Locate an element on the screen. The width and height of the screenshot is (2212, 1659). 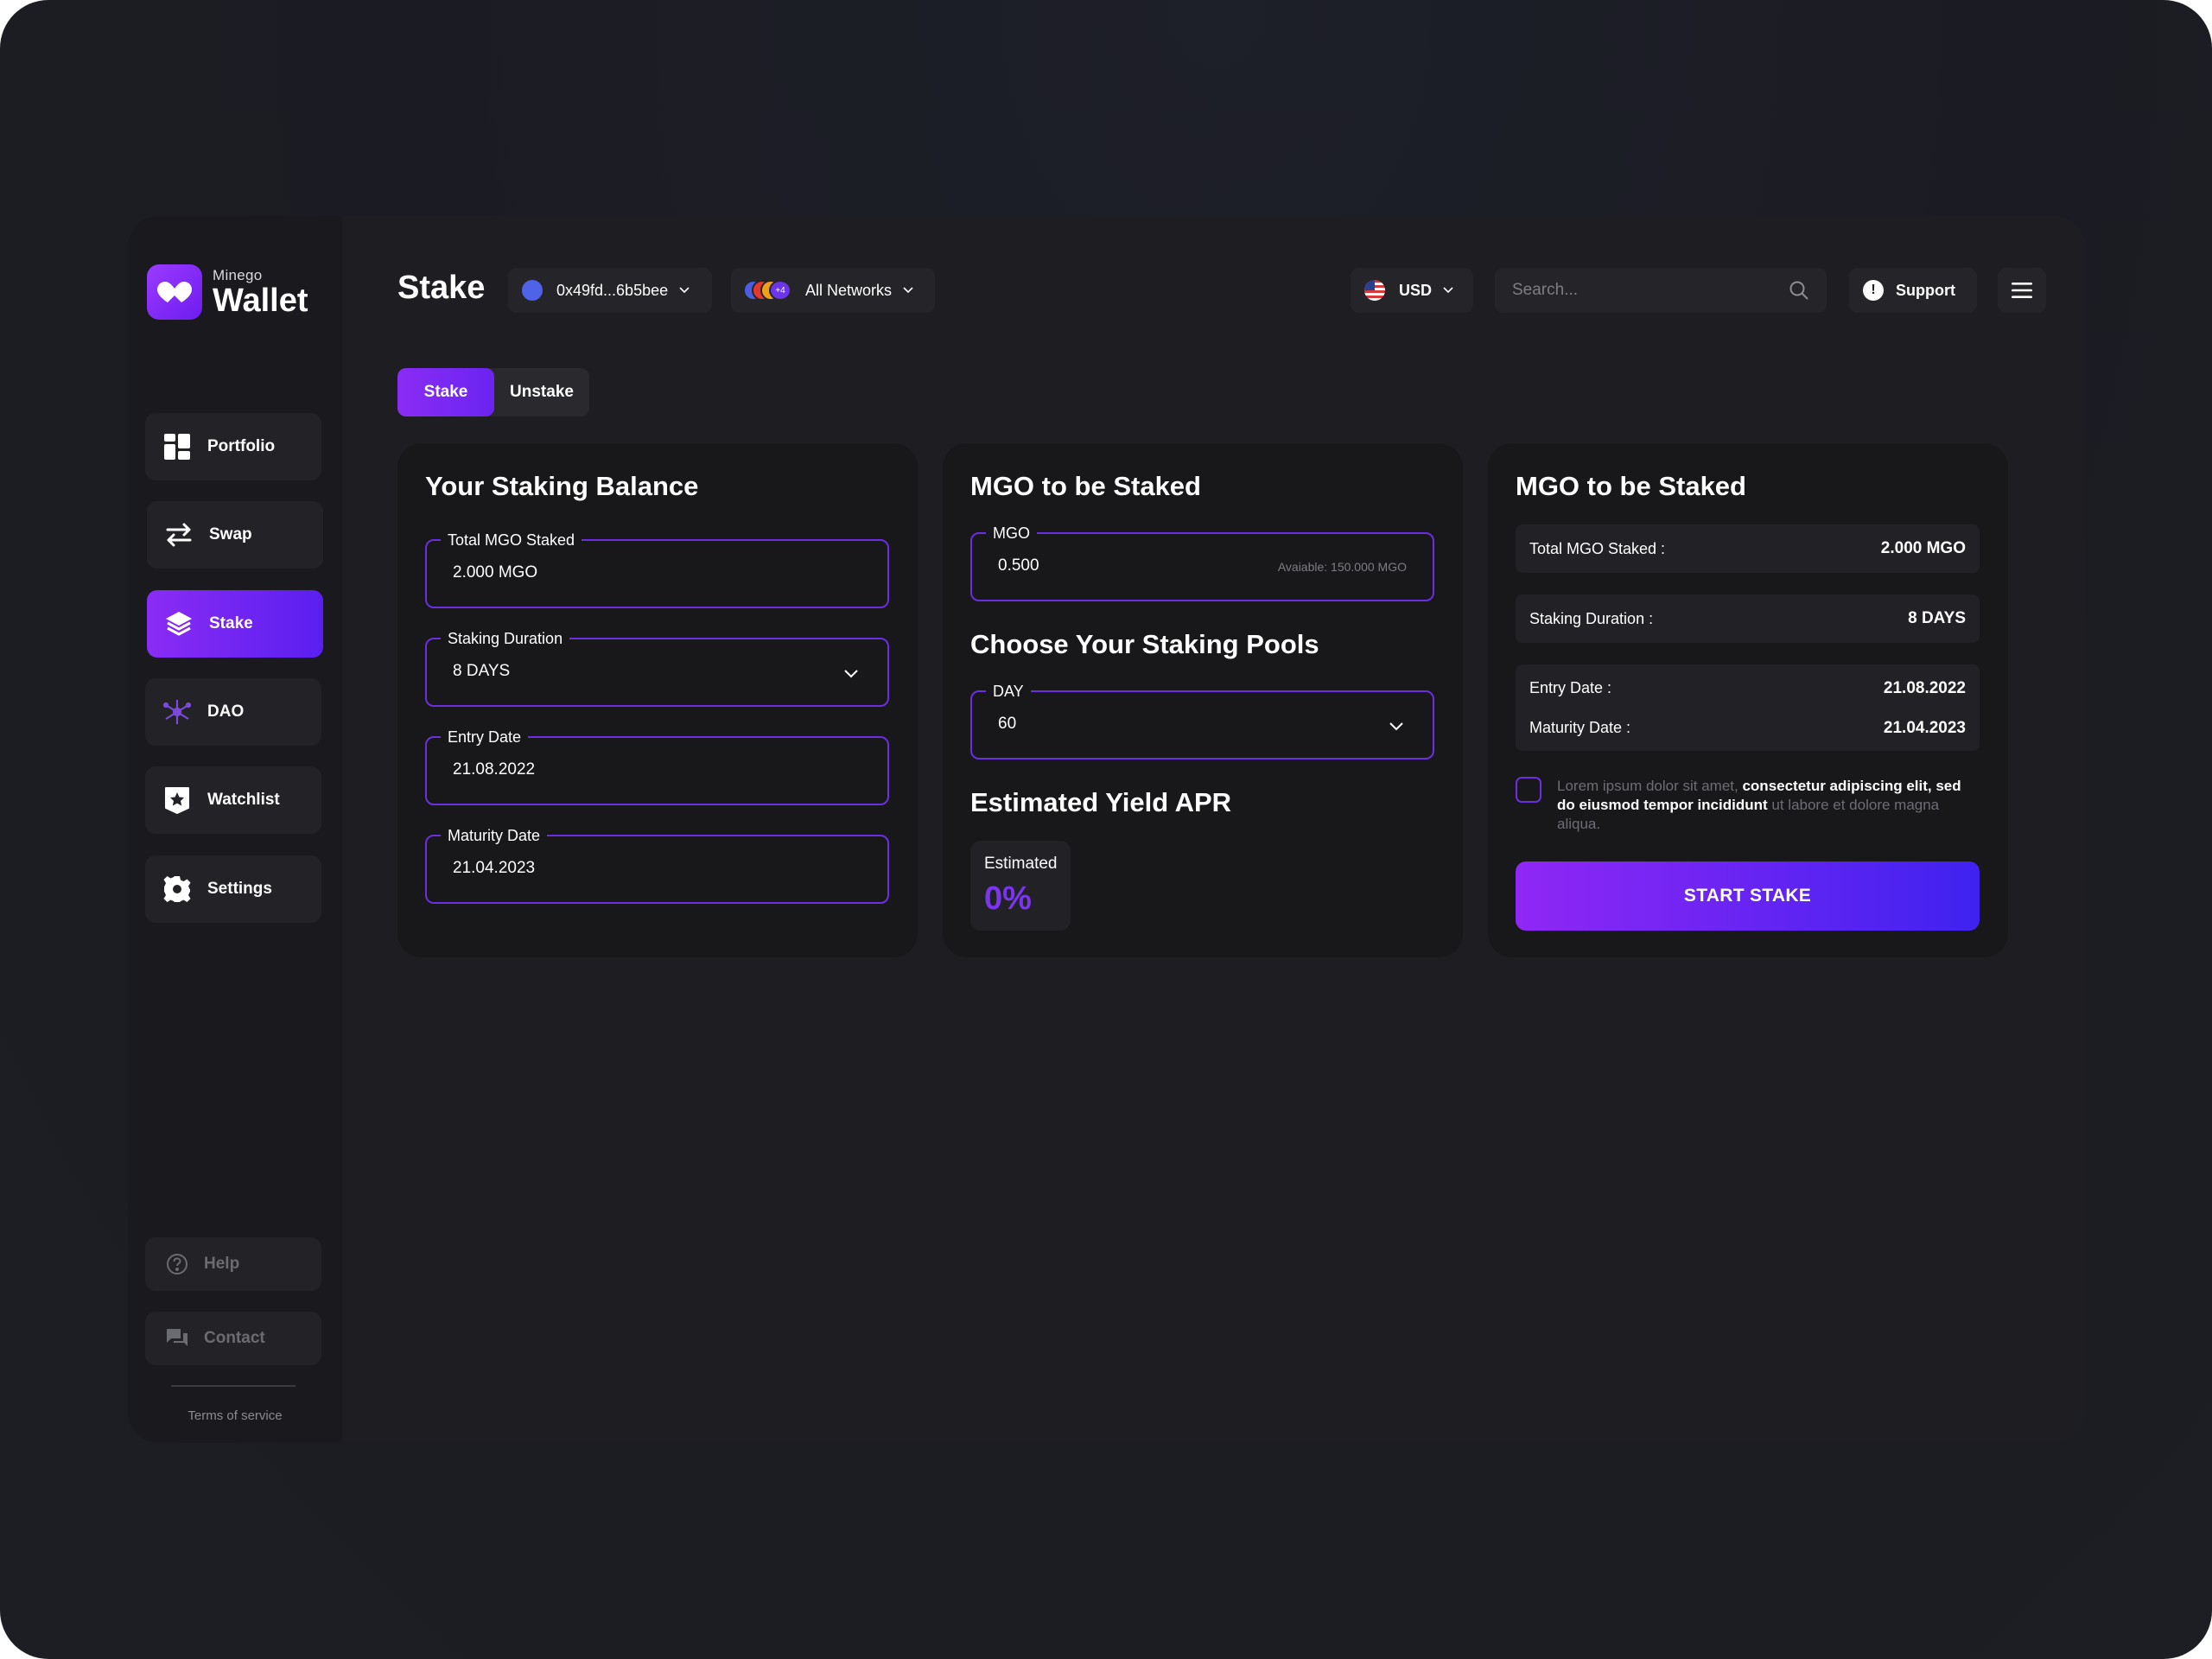
search-input is located at coordinates (1650, 290).